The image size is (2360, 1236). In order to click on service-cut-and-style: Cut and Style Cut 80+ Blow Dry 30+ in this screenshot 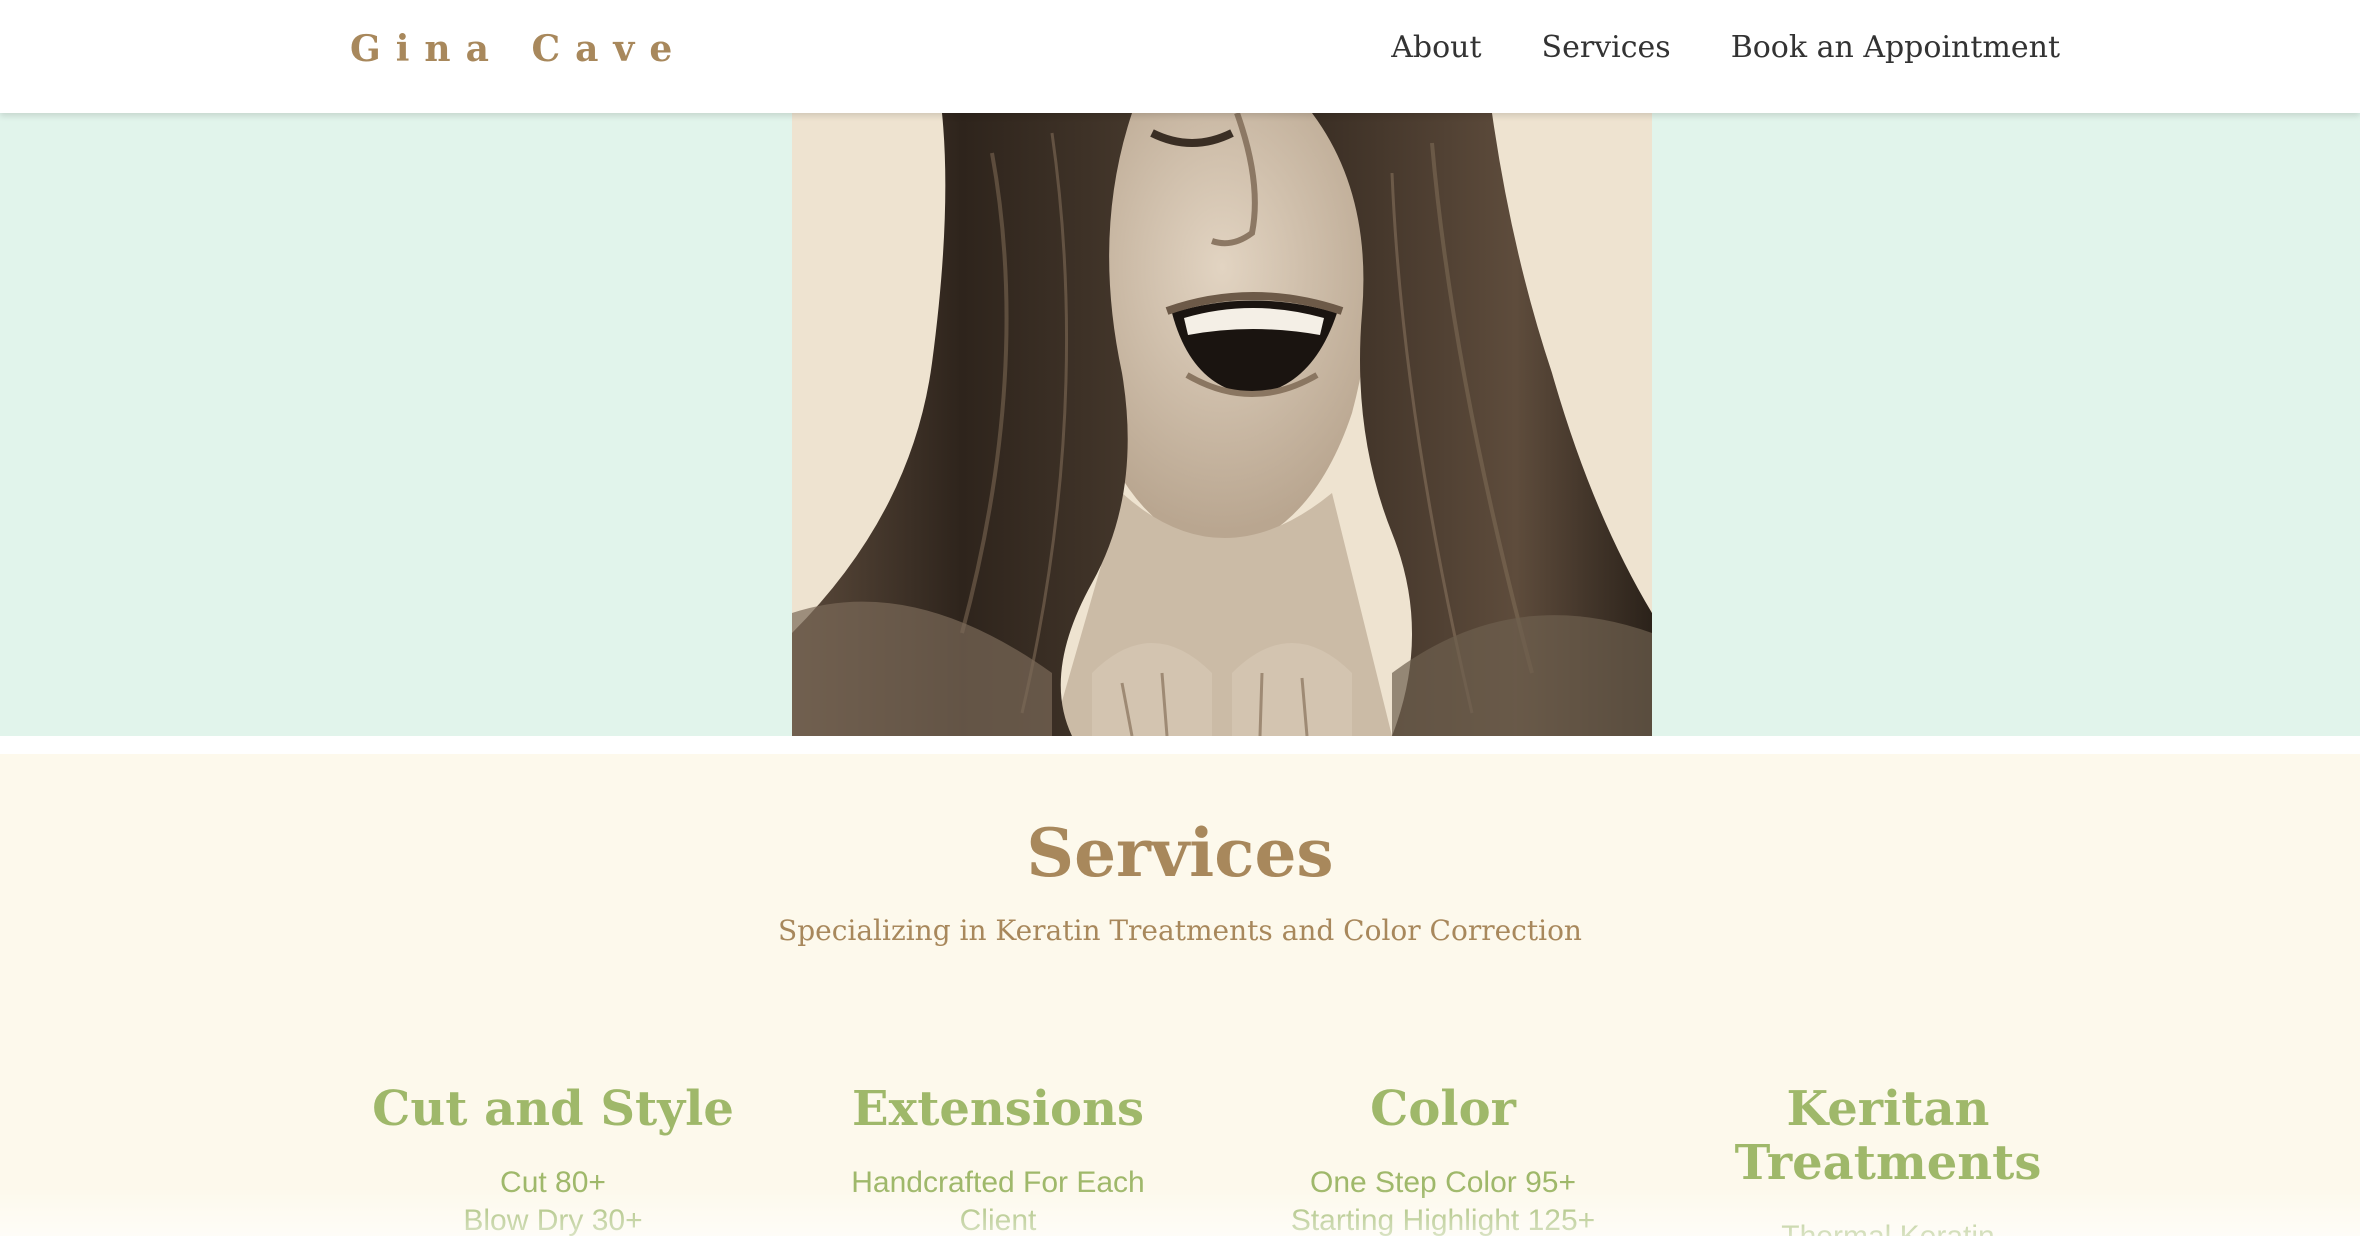, I will do `click(553, 1159)`.